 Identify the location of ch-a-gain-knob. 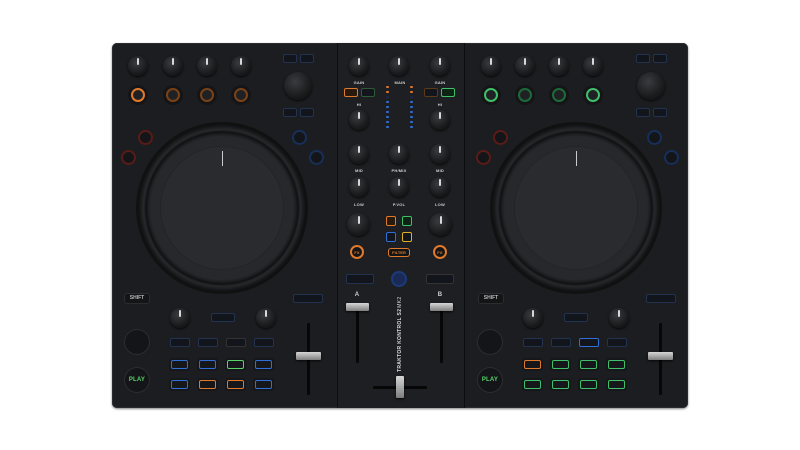
(359, 66).